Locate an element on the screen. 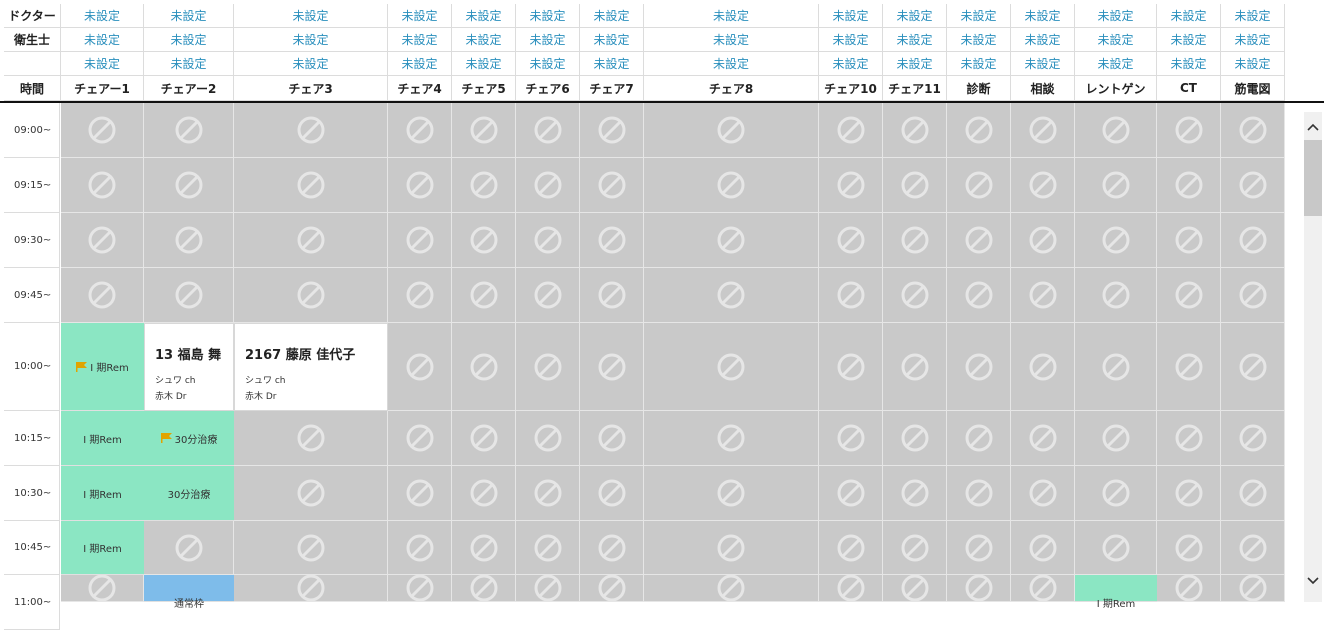  column-header: 診断 is located at coordinates (979, 88).